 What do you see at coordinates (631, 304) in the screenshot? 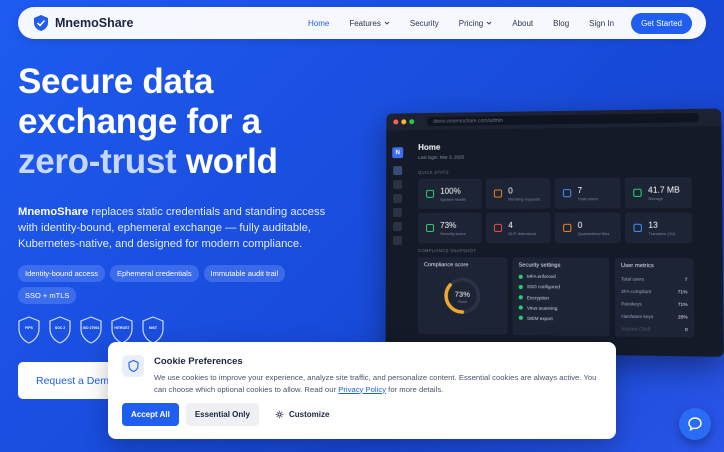
I see `user-metric-label: Passkeys` at bounding box center [631, 304].